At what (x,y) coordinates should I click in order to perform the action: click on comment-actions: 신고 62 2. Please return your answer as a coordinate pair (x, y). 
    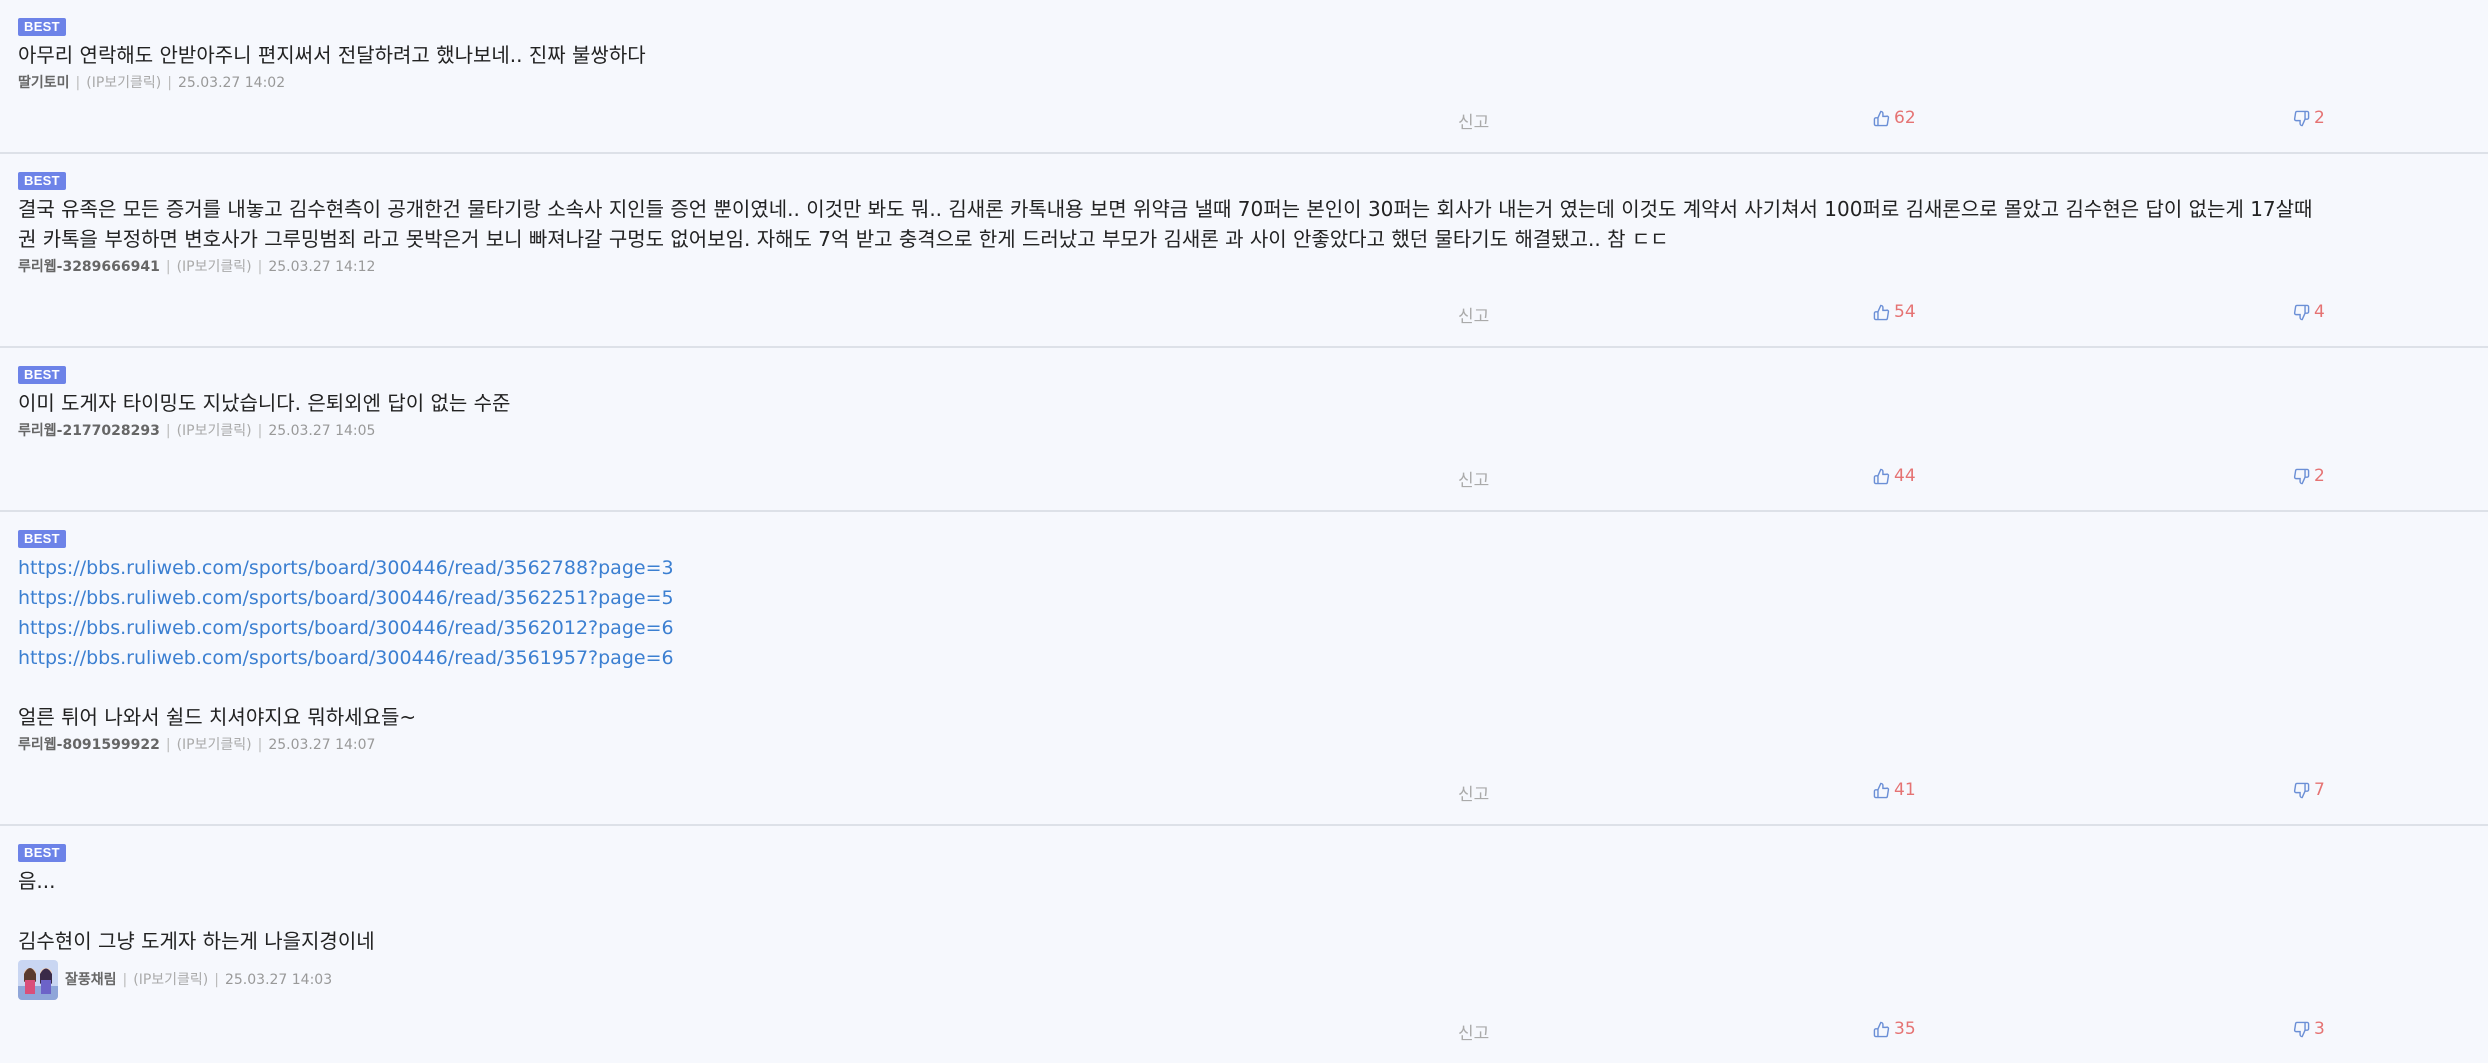
    Looking at the image, I should click on (1244, 120).